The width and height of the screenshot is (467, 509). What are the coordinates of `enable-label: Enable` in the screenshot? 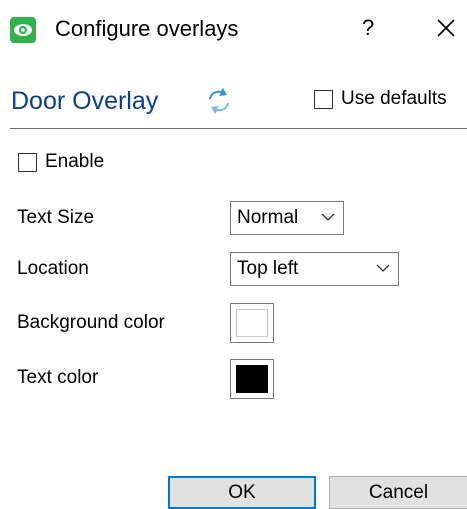 It's located at (75, 161).